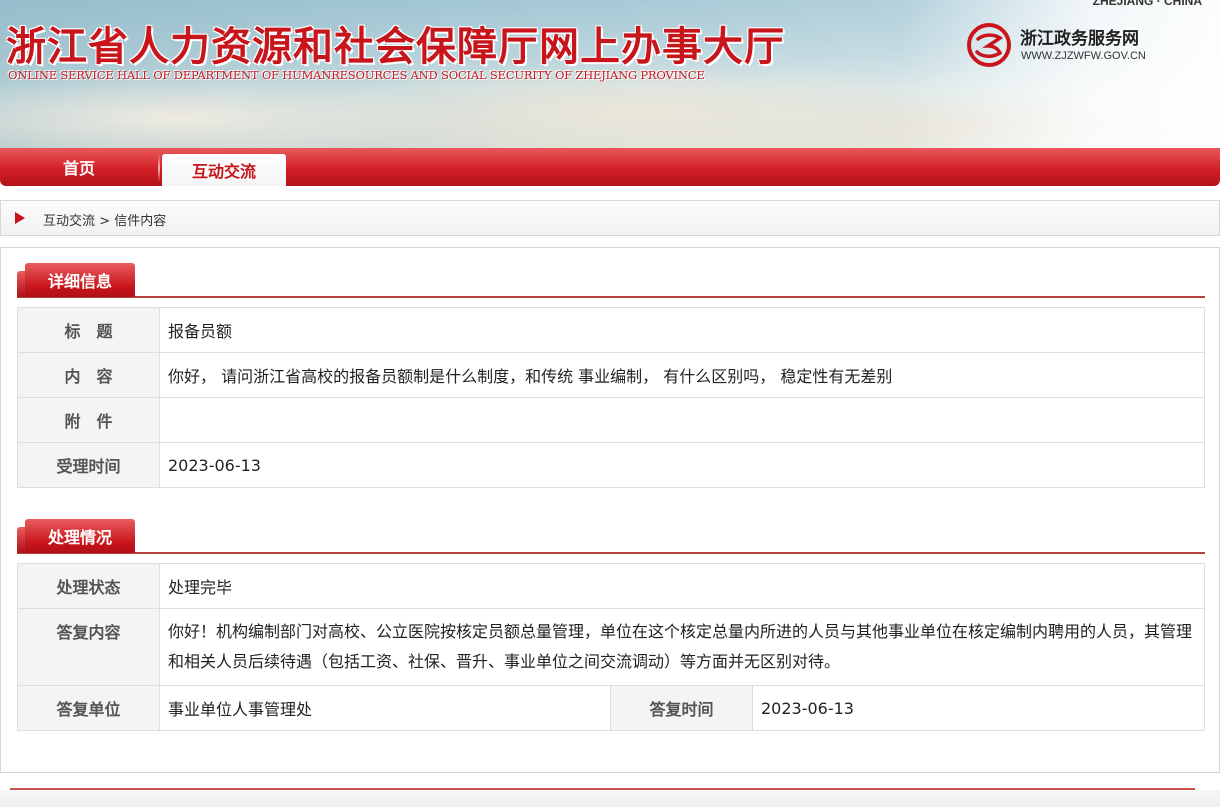 The image size is (1220, 807). Describe the element at coordinates (76, 280) in the screenshot. I see `detail-section-title: 详细信息` at that location.